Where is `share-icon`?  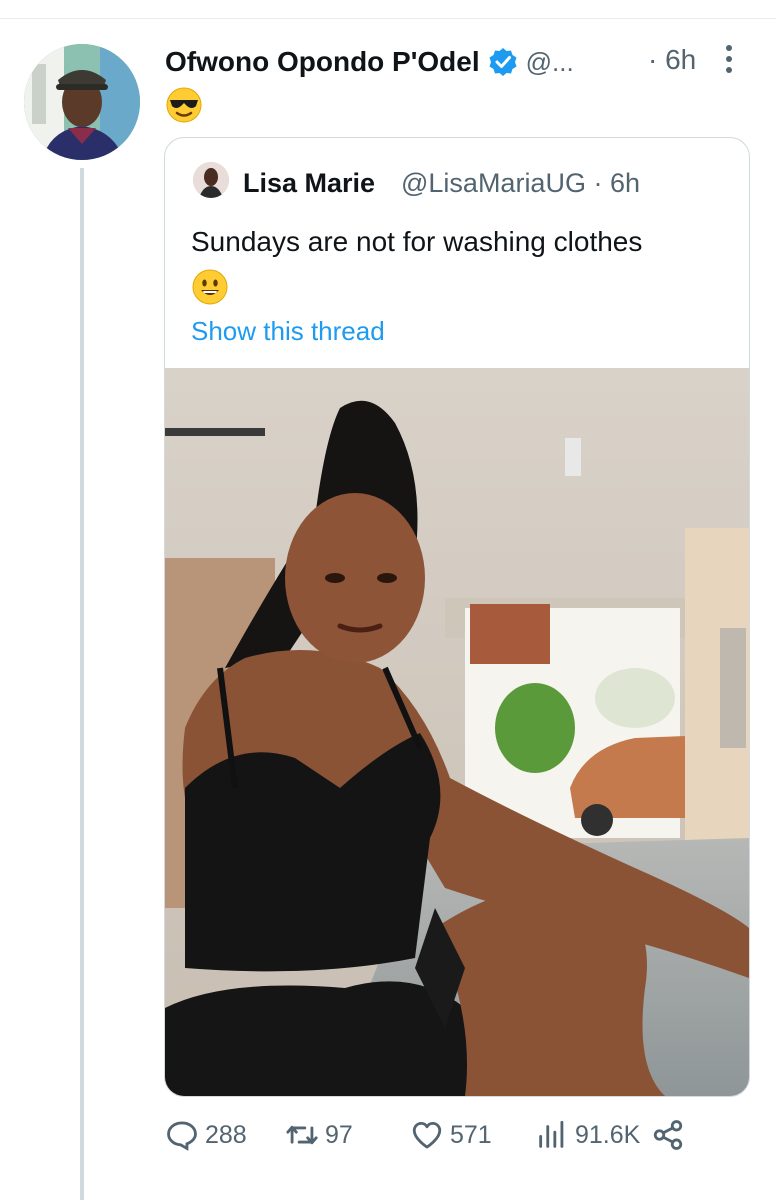
share-icon is located at coordinates (668, 1135).